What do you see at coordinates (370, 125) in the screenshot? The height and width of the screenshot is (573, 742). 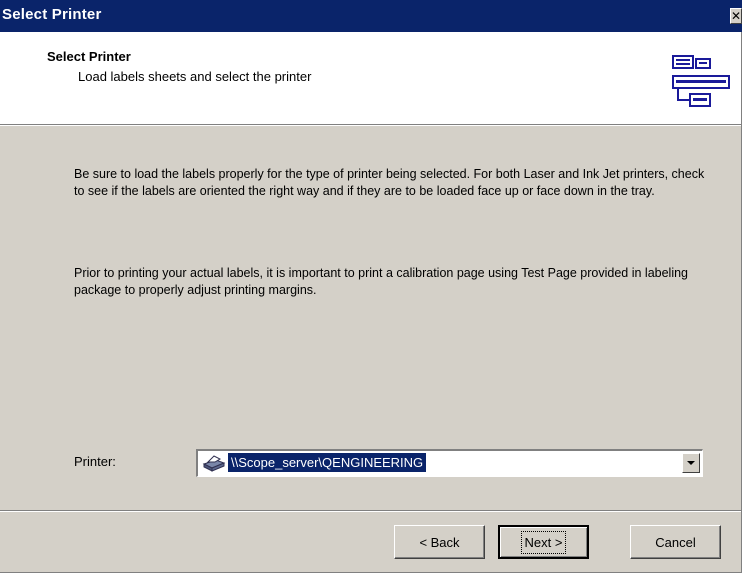 I see `header-separator` at bounding box center [370, 125].